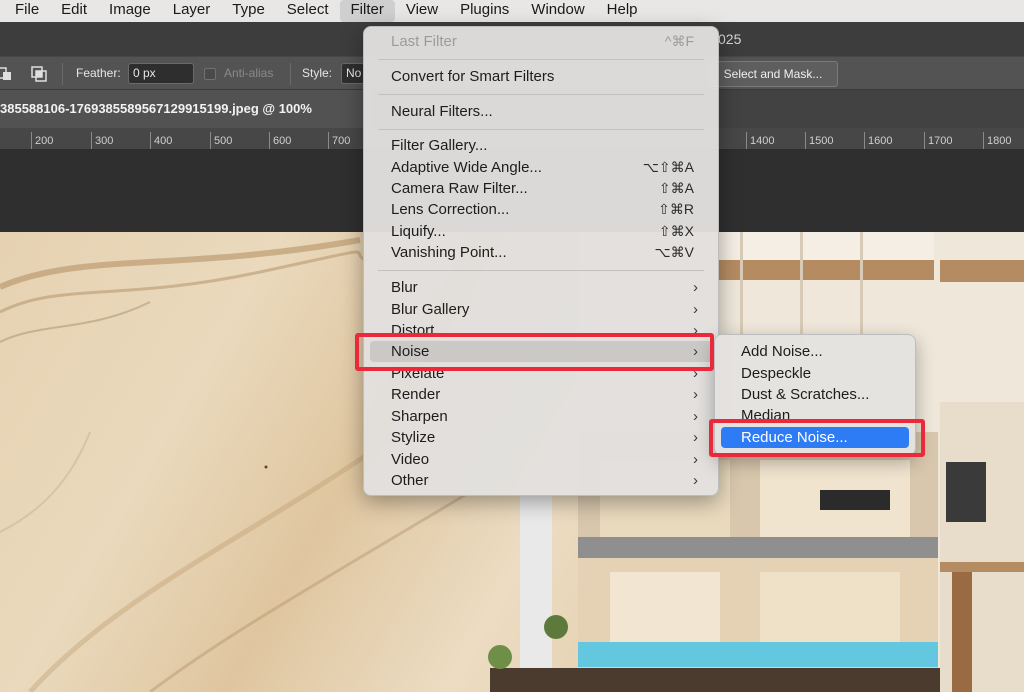 Image resolution: width=1024 pixels, height=692 pixels. I want to click on menu-help: Help, so click(622, 11).